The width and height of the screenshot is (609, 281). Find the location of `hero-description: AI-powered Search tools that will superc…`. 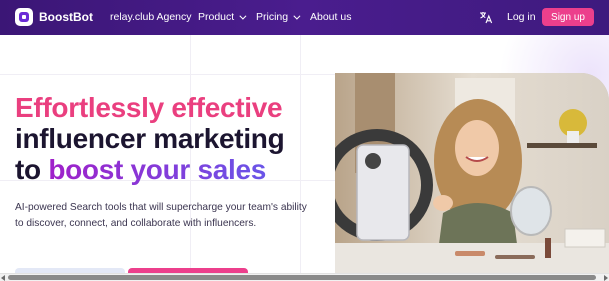

hero-description: AI-powered Search tools that will superc… is located at coordinates (161, 215).